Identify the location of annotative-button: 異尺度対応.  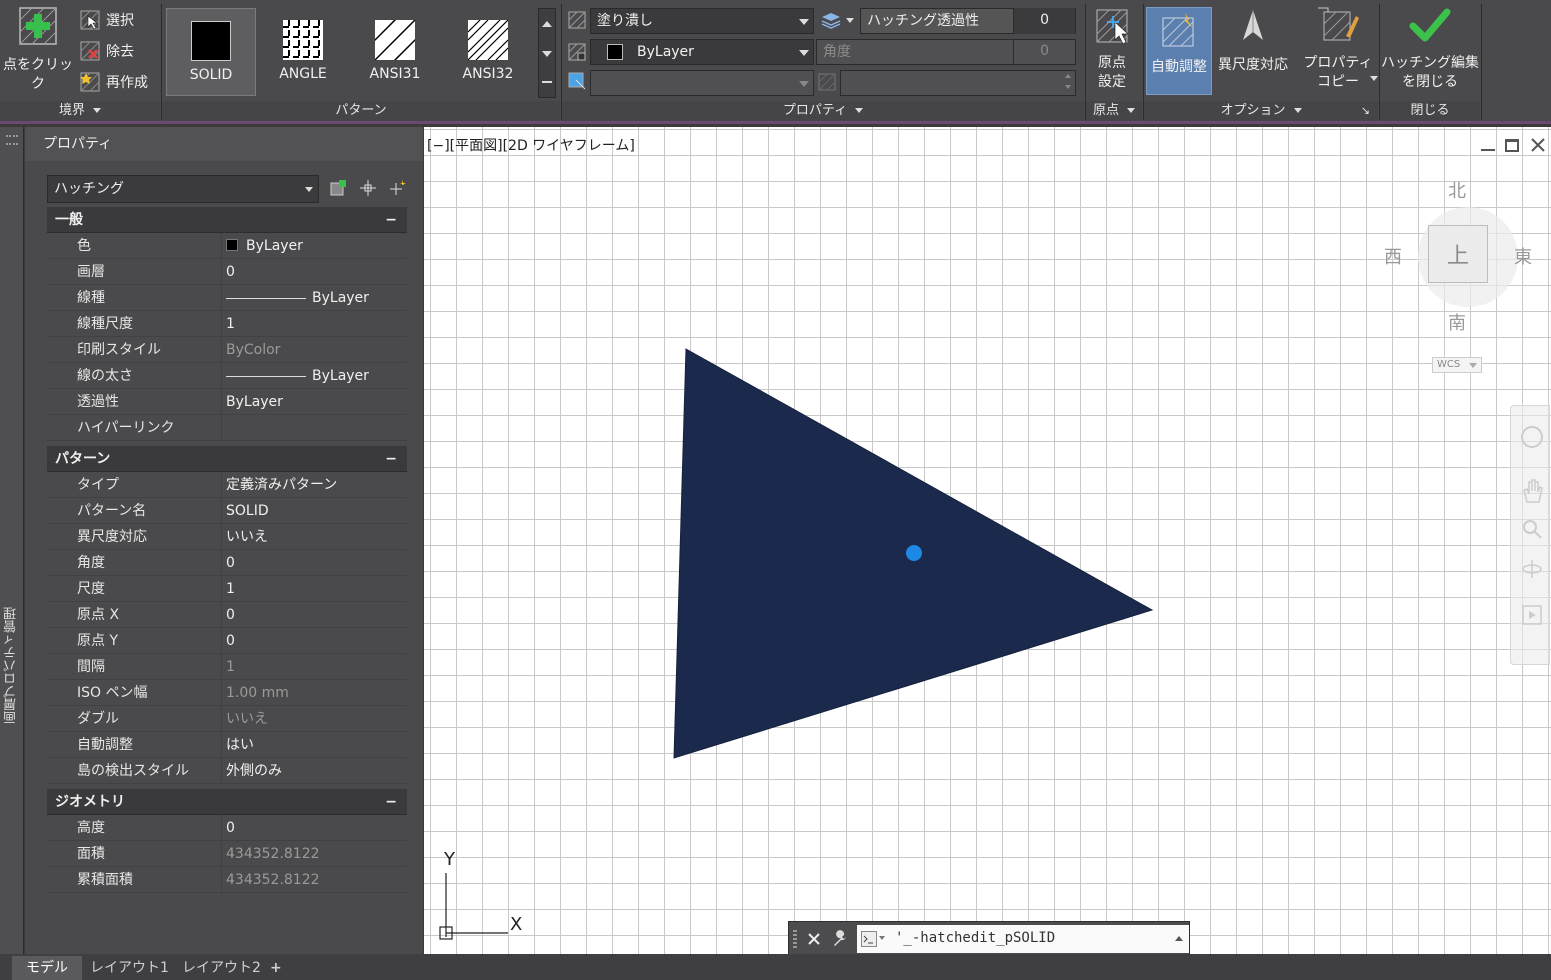
(1253, 40).